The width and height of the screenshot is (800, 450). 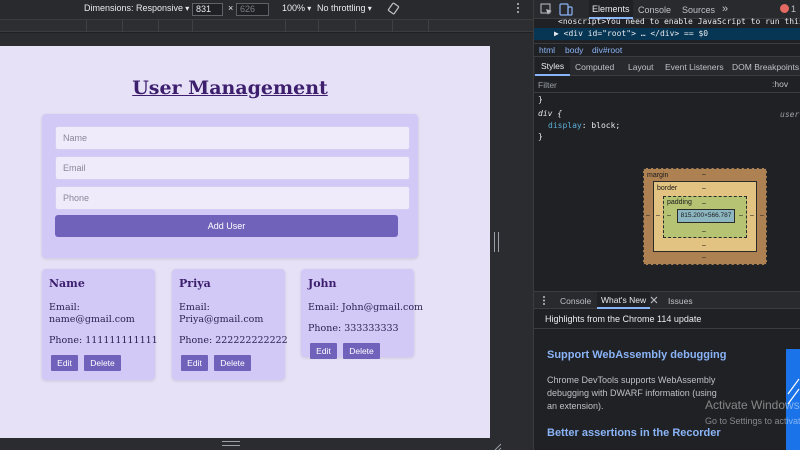 What do you see at coordinates (565, 125) in the screenshot?
I see `css-property: display` at bounding box center [565, 125].